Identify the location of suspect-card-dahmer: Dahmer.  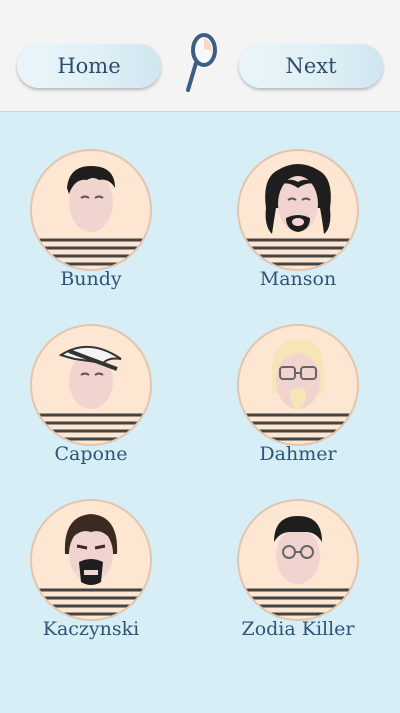
(298, 403).